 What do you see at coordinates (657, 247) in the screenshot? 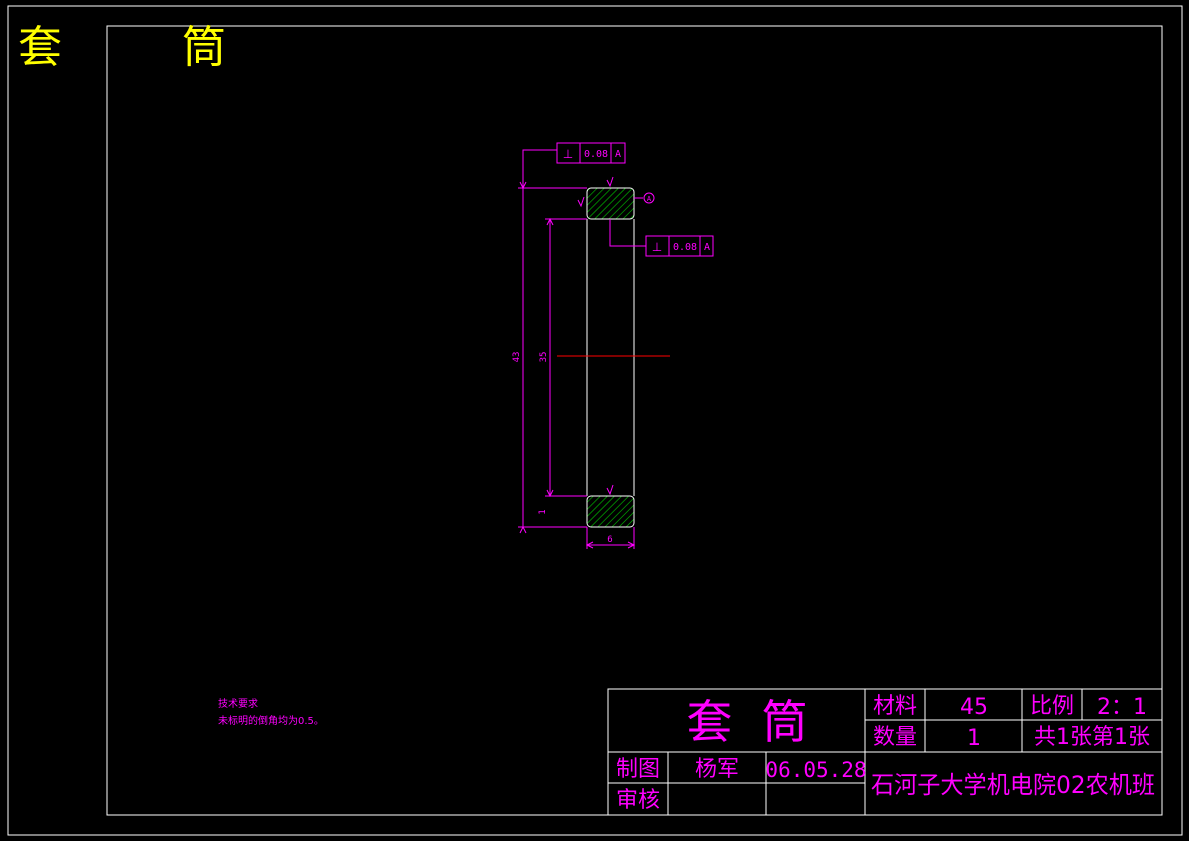
I see `tolerance-2-symbol: ⊥` at bounding box center [657, 247].